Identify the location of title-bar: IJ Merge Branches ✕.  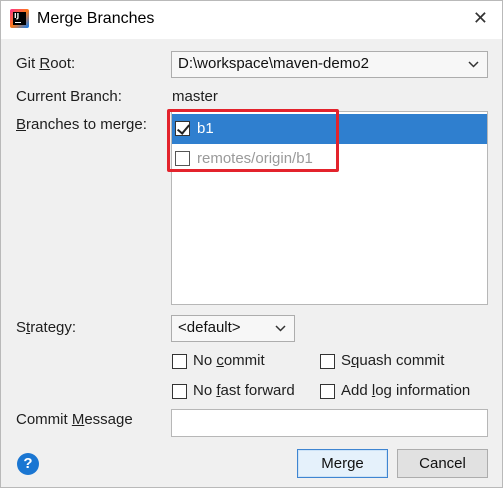
(251, 20).